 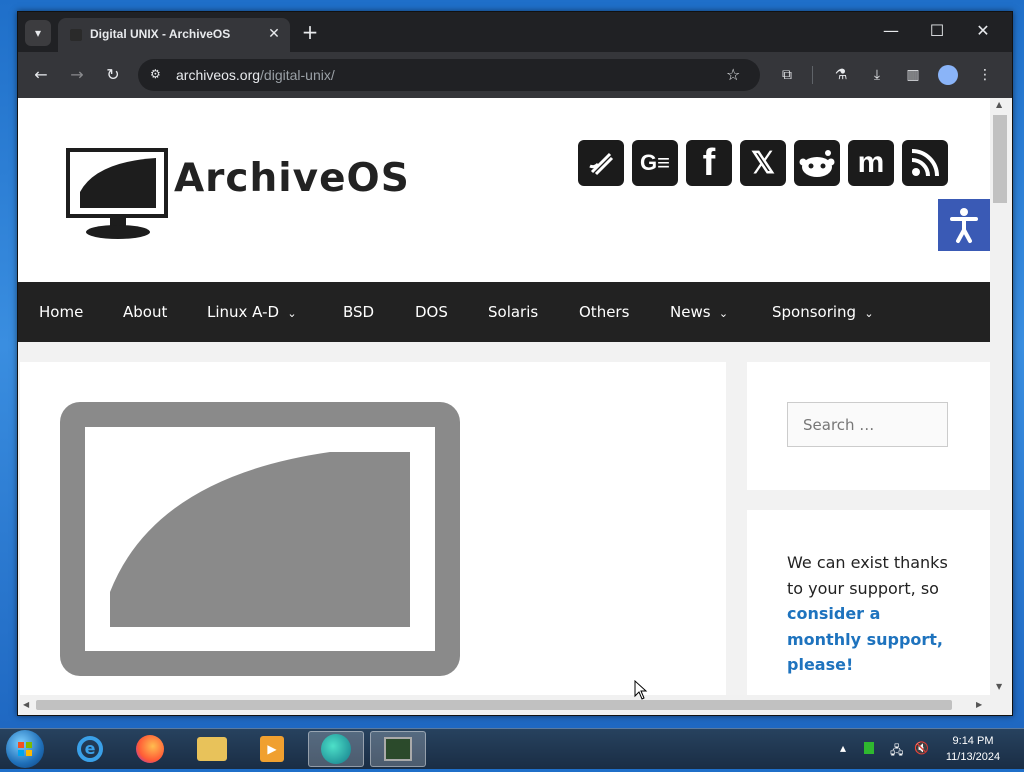 I want to click on accessibility-icon, so click(x=964, y=225).